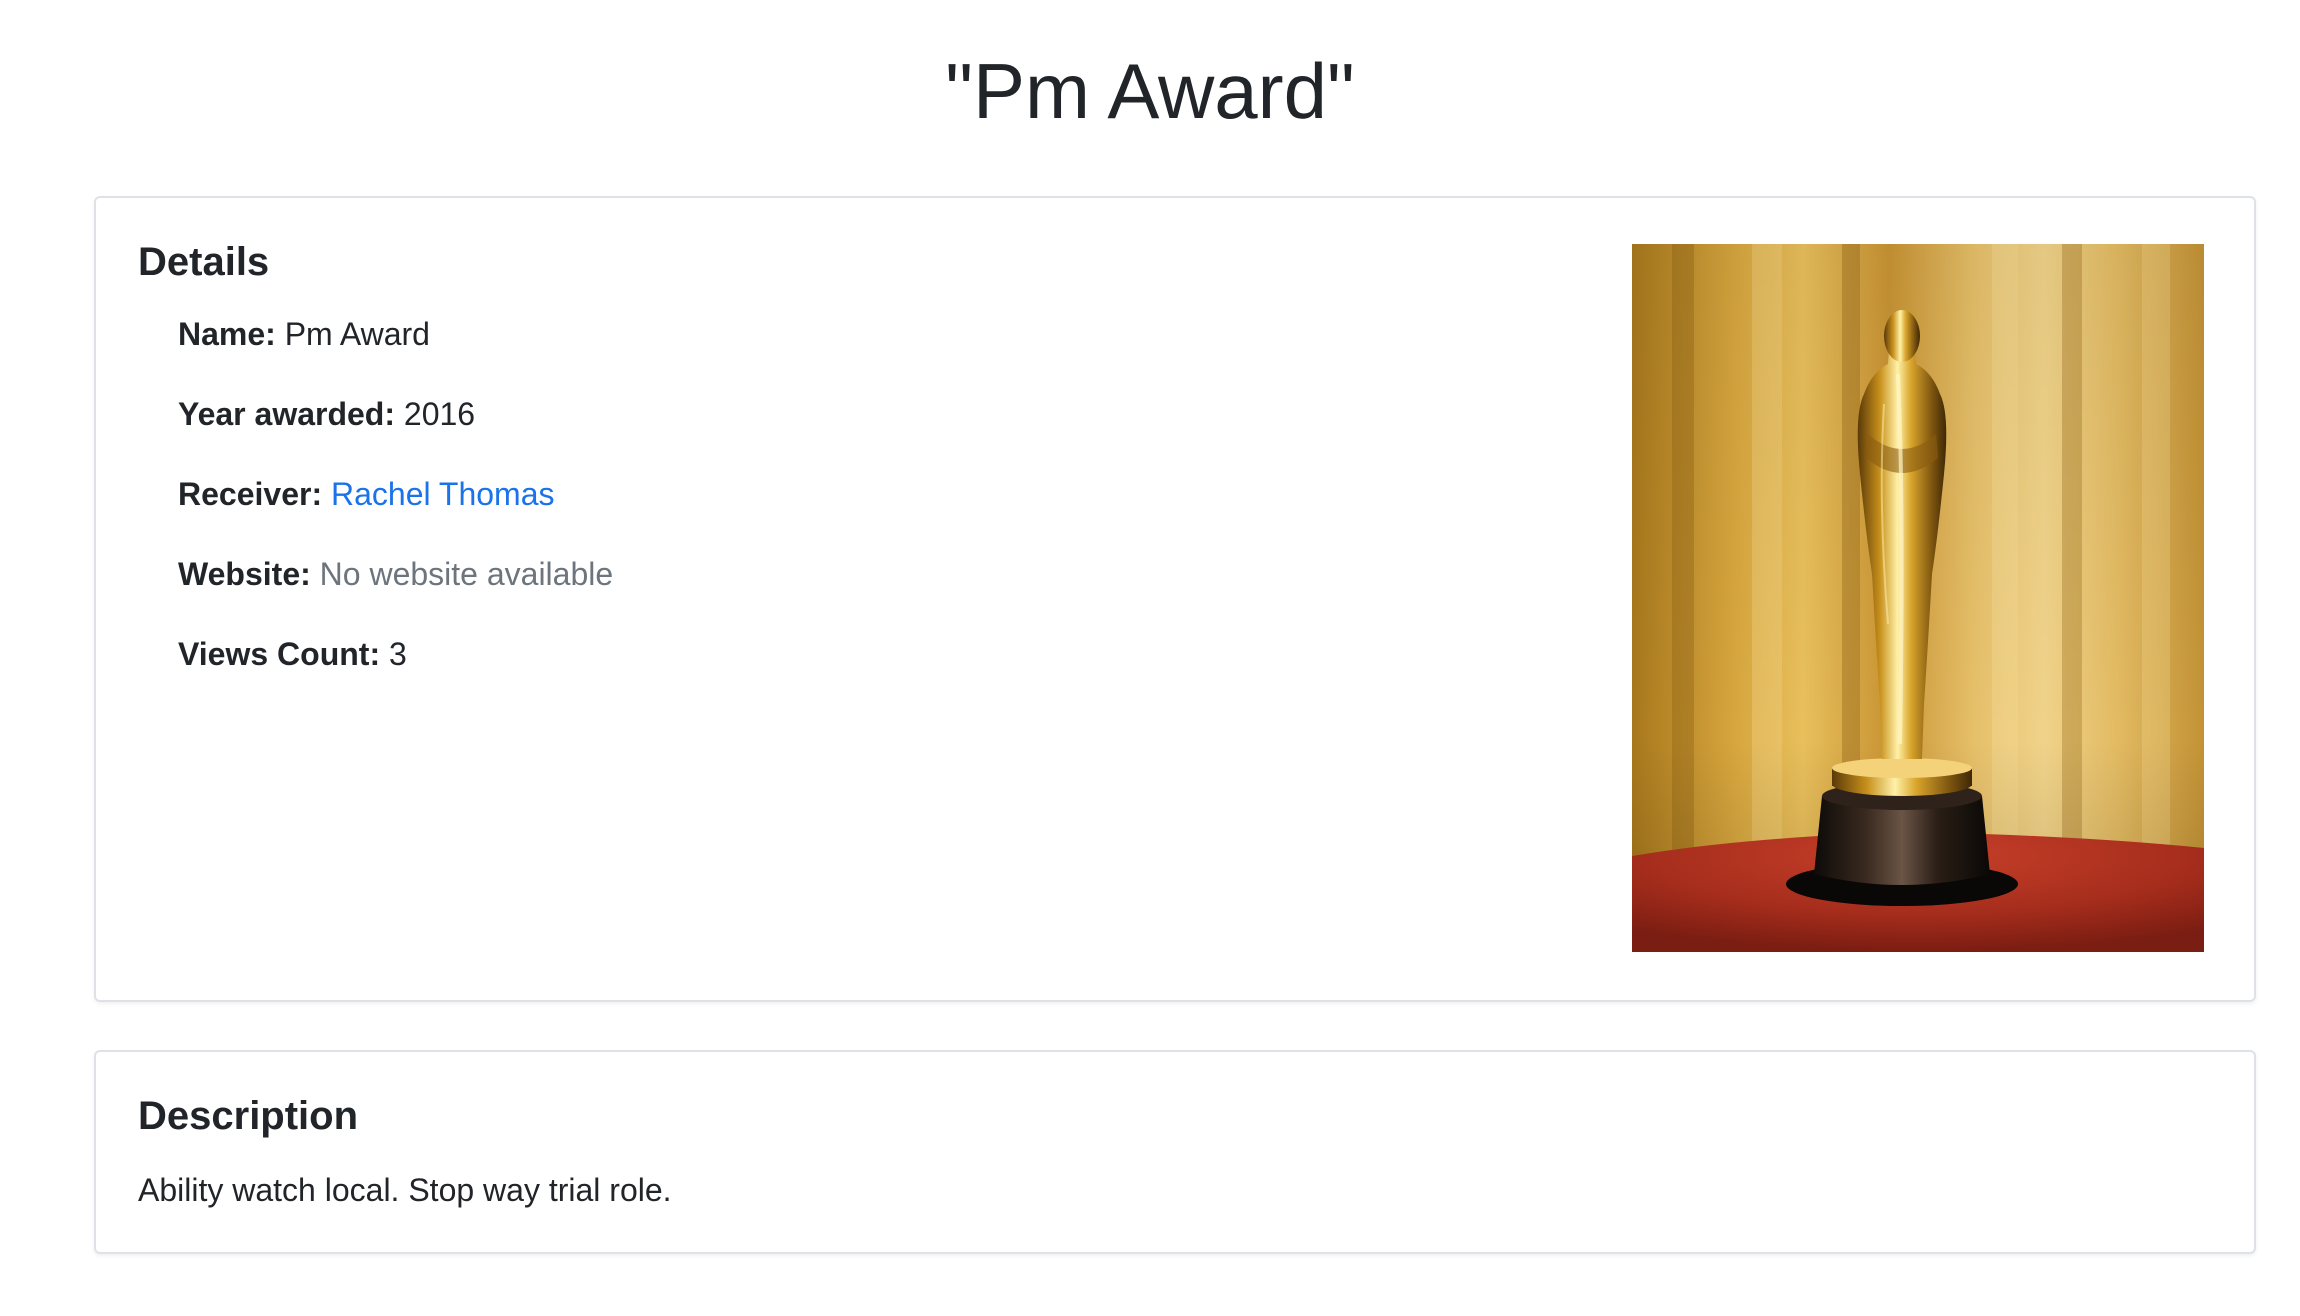 The height and width of the screenshot is (1316, 2300). I want to click on receiver-link: Rachel Thomas, so click(443, 494).